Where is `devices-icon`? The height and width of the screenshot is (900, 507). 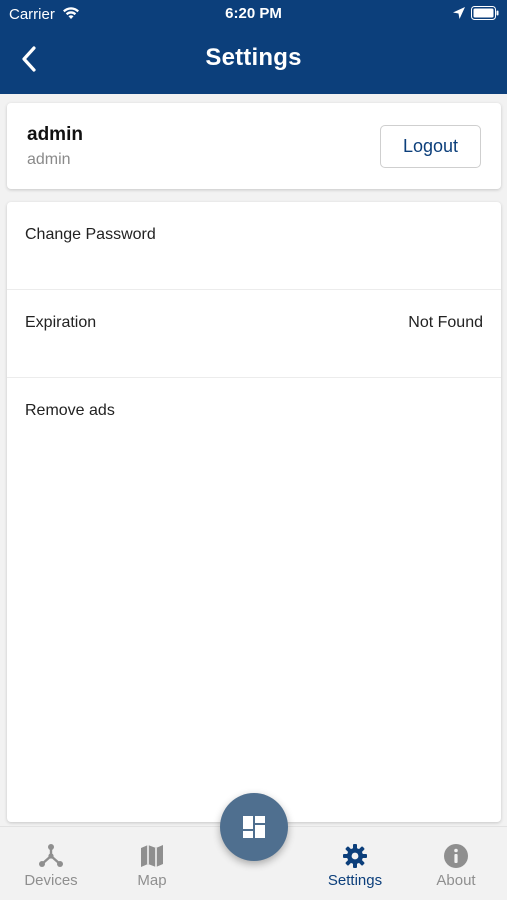 devices-icon is located at coordinates (51, 855).